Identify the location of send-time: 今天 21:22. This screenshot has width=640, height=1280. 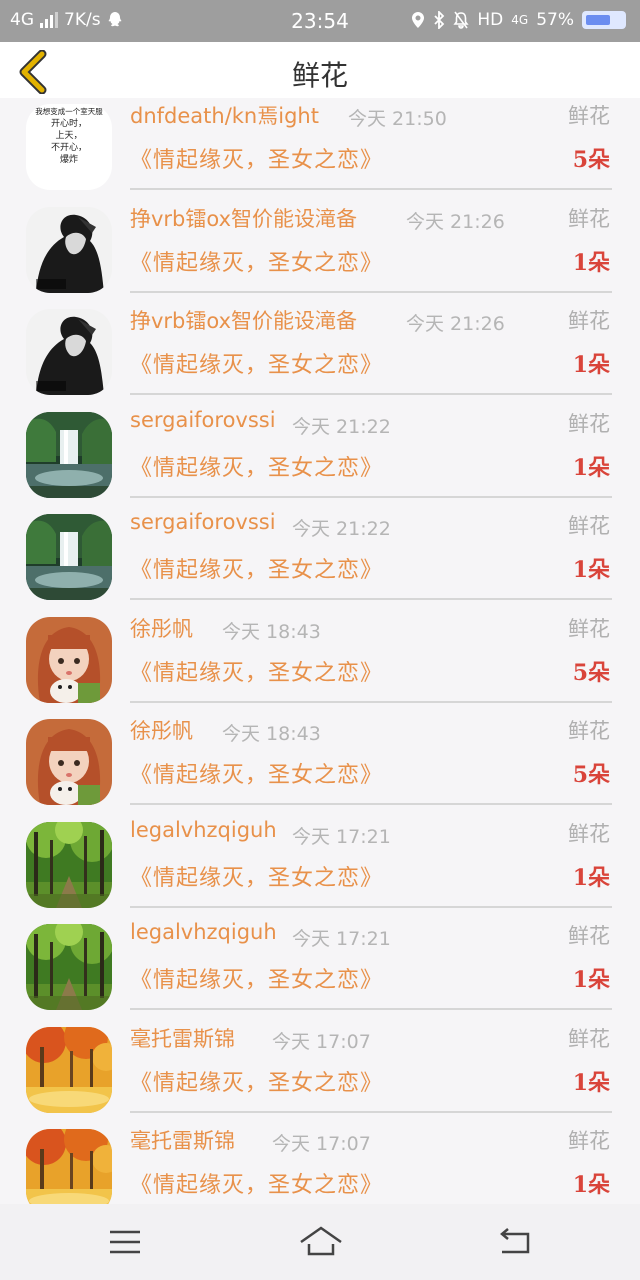
(341, 426).